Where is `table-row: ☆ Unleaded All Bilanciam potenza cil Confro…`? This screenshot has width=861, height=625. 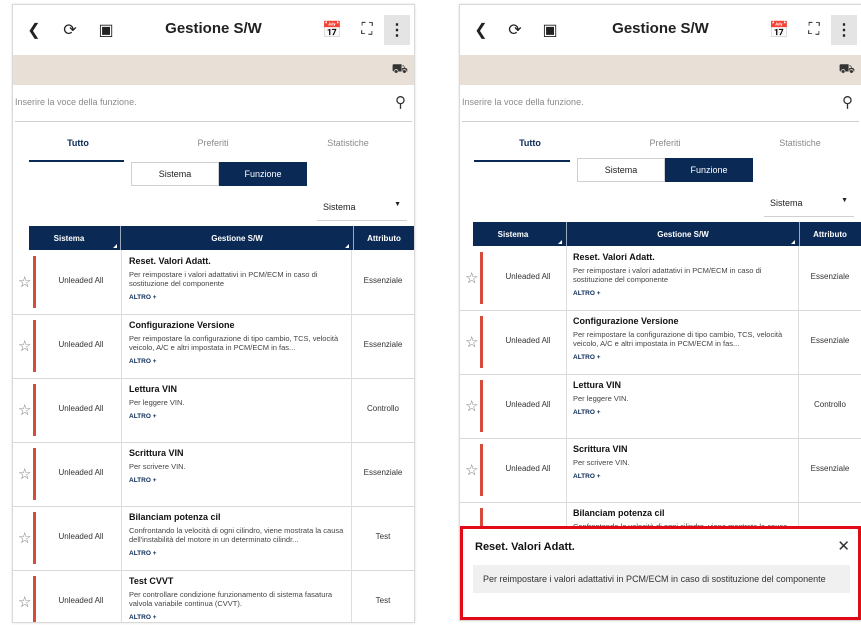
table-row: ☆ Unleaded All Bilanciam potenza cil Confro… is located at coordinates (213, 538).